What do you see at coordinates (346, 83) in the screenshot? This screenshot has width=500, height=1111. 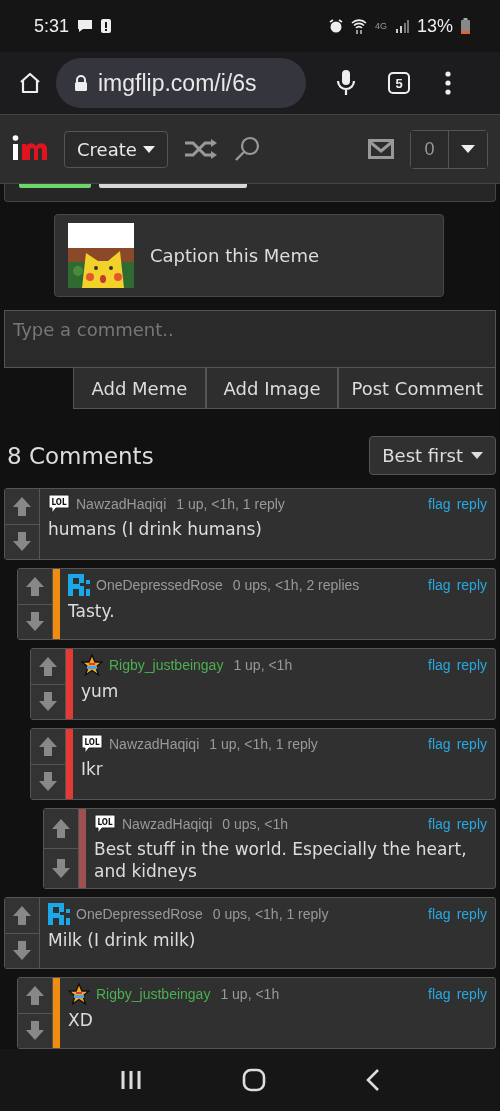 I see `microphone-icon` at bounding box center [346, 83].